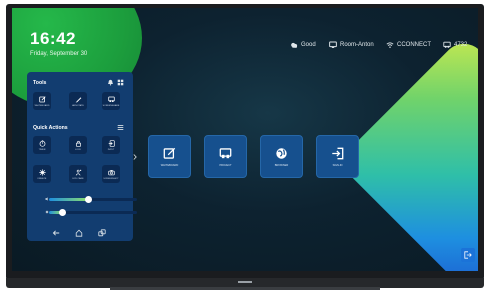  I want to click on bell-icon, so click(110, 82).